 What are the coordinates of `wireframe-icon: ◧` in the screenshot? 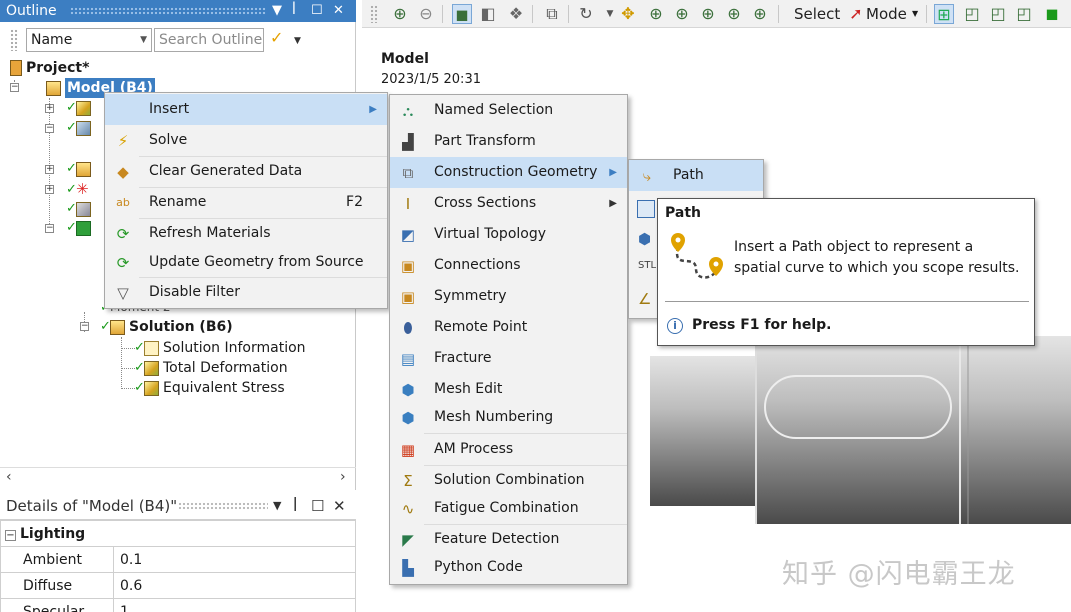 It's located at (488, 14).